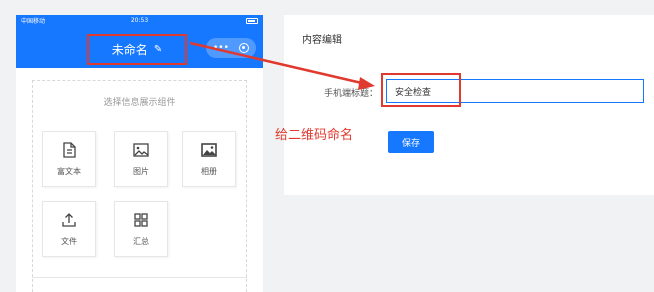 The width and height of the screenshot is (654, 292). What do you see at coordinates (69, 241) in the screenshot?
I see `component-label: 文件` at bounding box center [69, 241].